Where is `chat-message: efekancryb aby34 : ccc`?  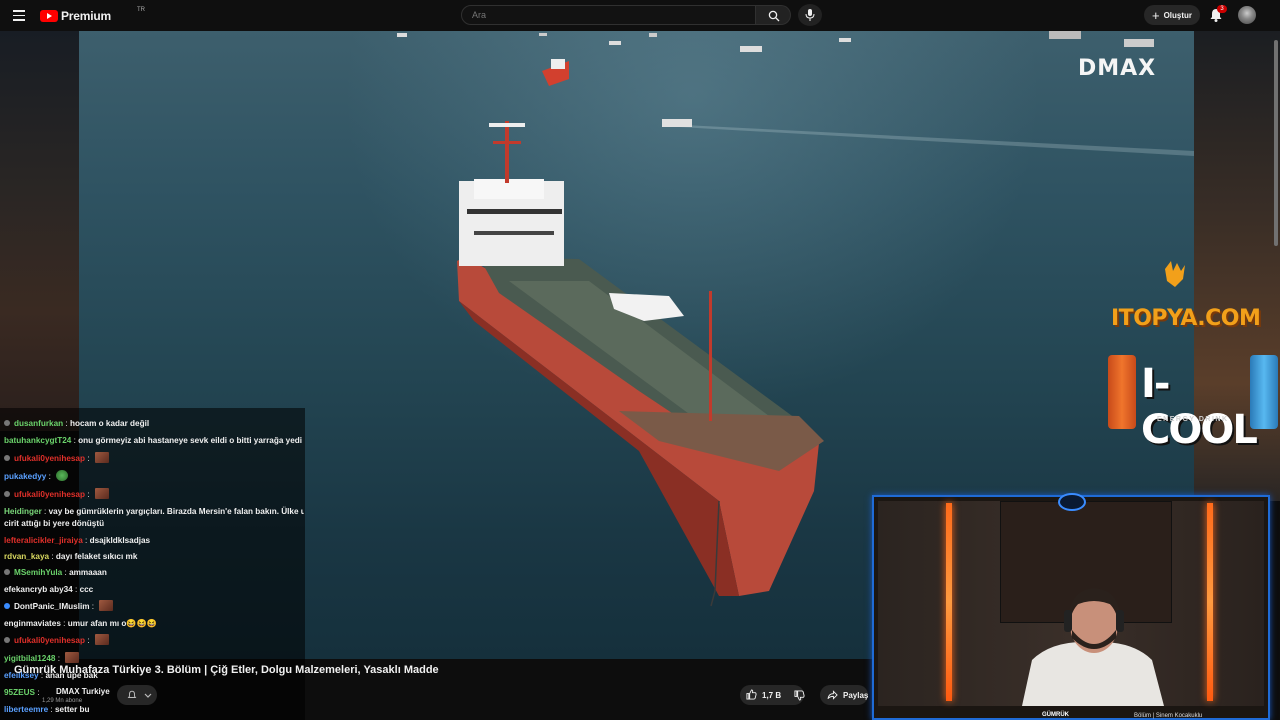 chat-message: efekancryb aby34 : ccc is located at coordinates (49, 589).